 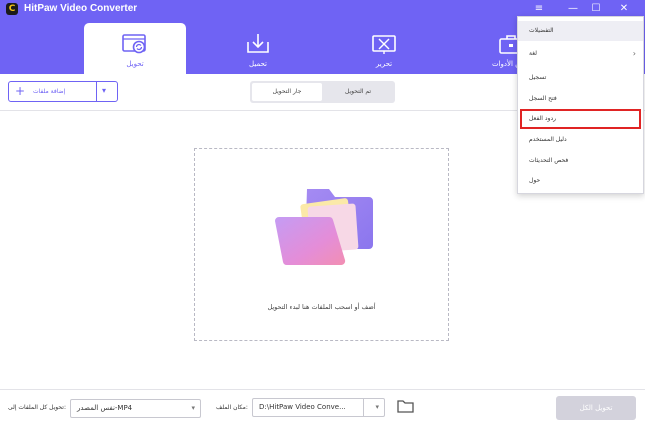 What do you see at coordinates (573, 9) in the screenshot?
I see `minimize-icon: —` at bounding box center [573, 9].